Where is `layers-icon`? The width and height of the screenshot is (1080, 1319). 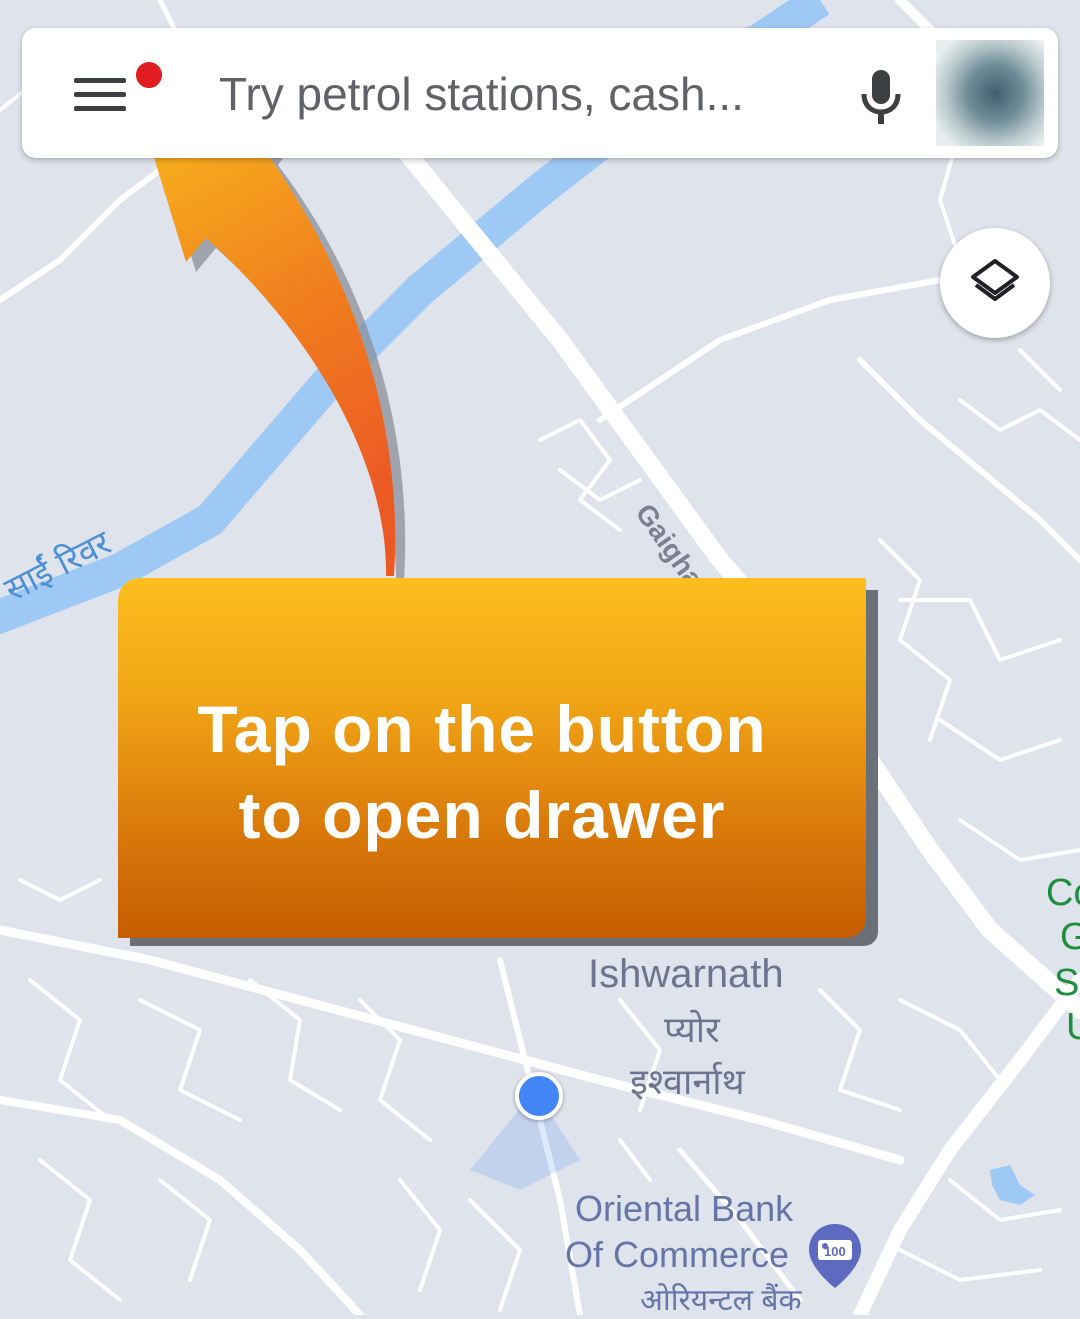
layers-icon is located at coordinates (995, 280).